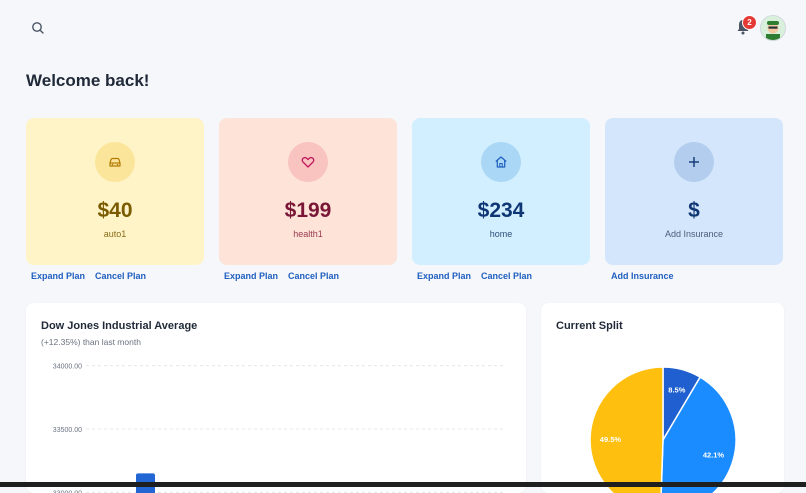 The width and height of the screenshot is (806, 493). Describe the element at coordinates (279, 428) in the screenshot. I see `bar-chart: 34000.0033500.0033000.00` at that location.